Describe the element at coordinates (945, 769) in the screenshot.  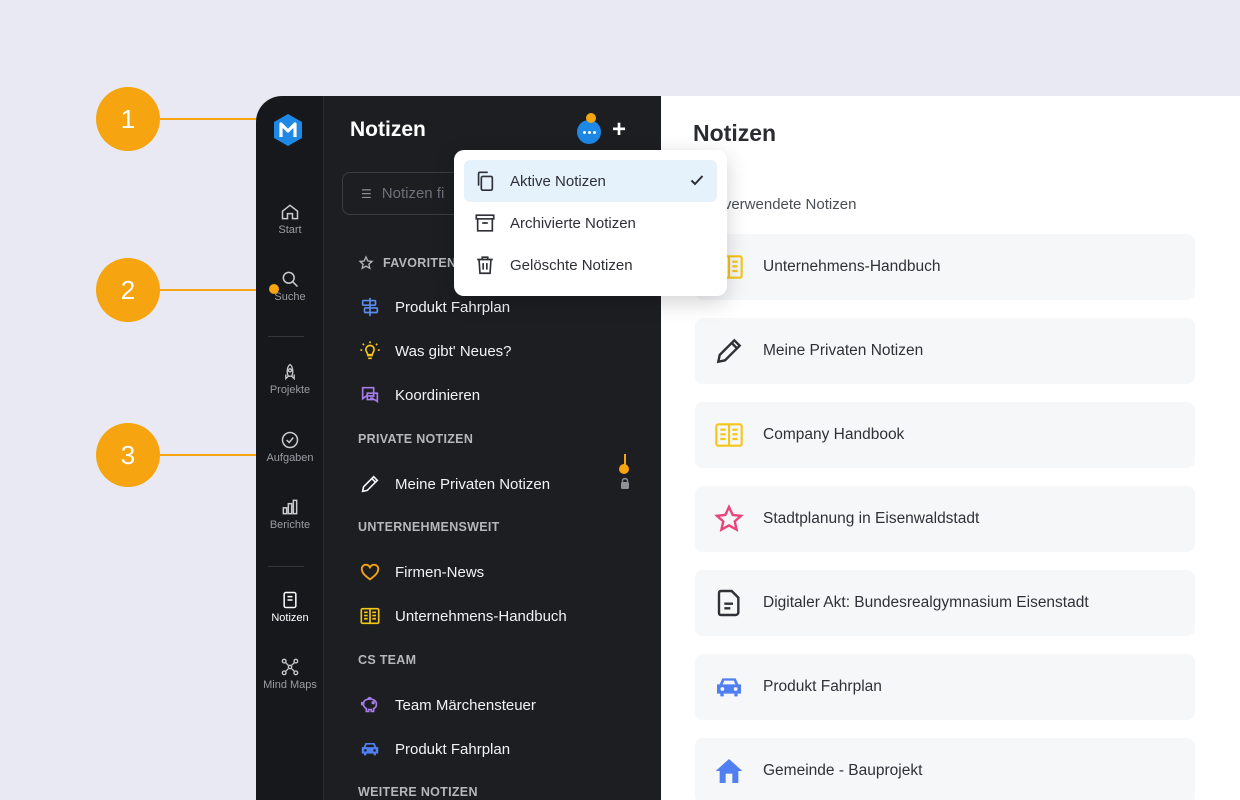
I see `card-gemeinde-bauprojekt: Gemeinde - Bauprojekt` at that location.